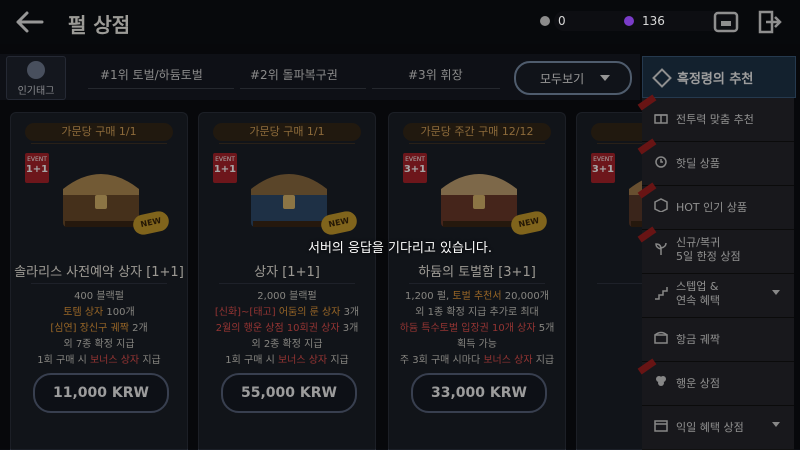 Image resolution: width=800 pixels, height=450 pixels. I want to click on top-bar: 펄 상점 0 136, so click(400, 22).